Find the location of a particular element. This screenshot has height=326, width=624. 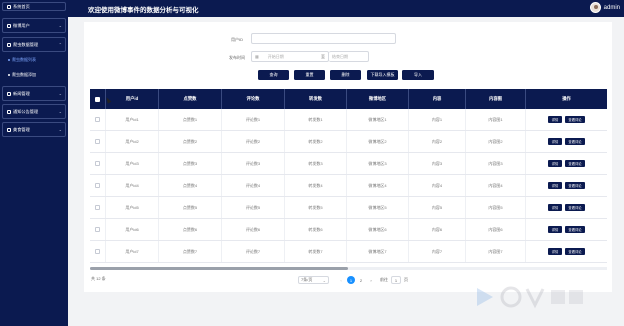

cell-reposts: 转发数3 is located at coordinates (316, 163).